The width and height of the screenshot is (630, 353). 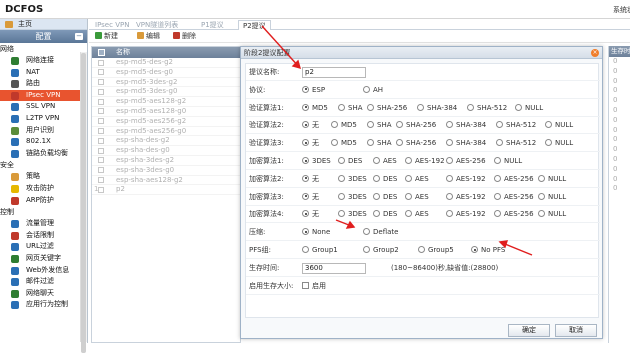 What do you see at coordinates (466, 143) in the screenshot?
I see `radio-option: SHA-384` at bounding box center [466, 143].